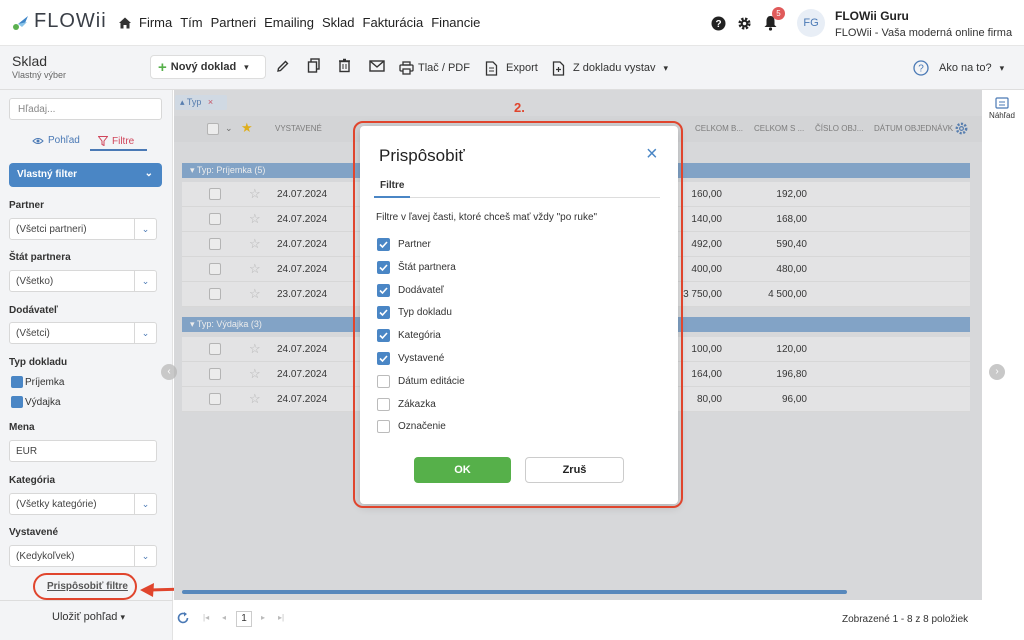 This screenshot has height=640, width=1024. I want to click on trash-icon, so click(344, 65).